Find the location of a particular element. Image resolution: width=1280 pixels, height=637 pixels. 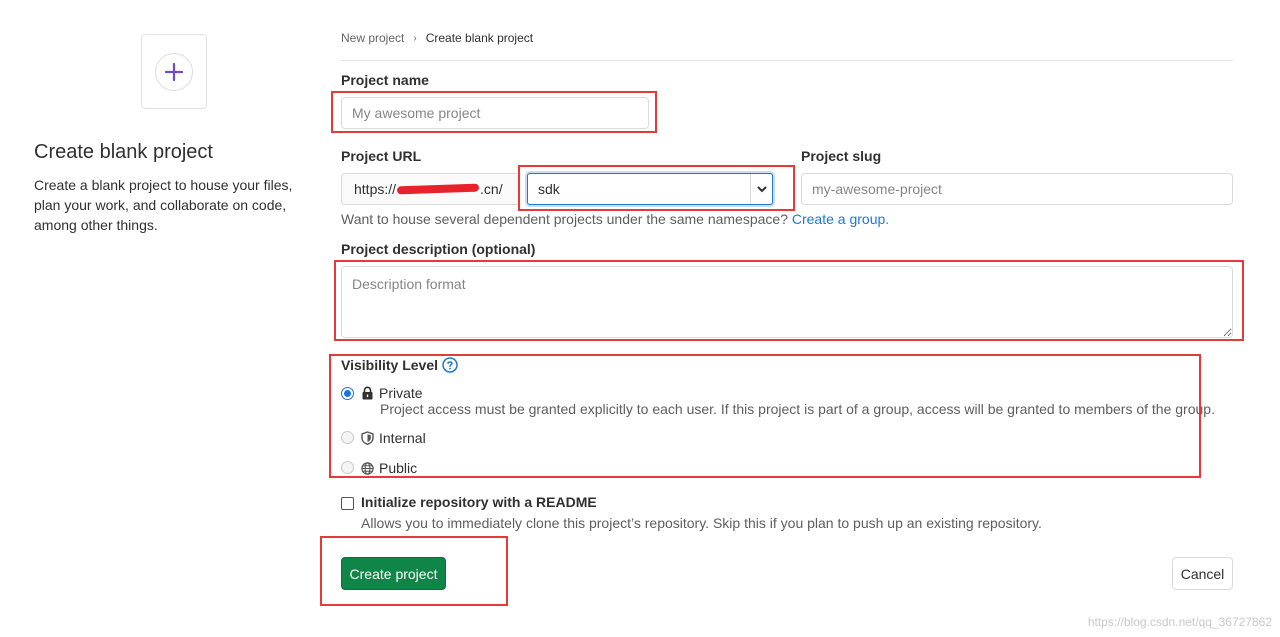

breadcrumb: New project › Create blank project is located at coordinates (437, 38).